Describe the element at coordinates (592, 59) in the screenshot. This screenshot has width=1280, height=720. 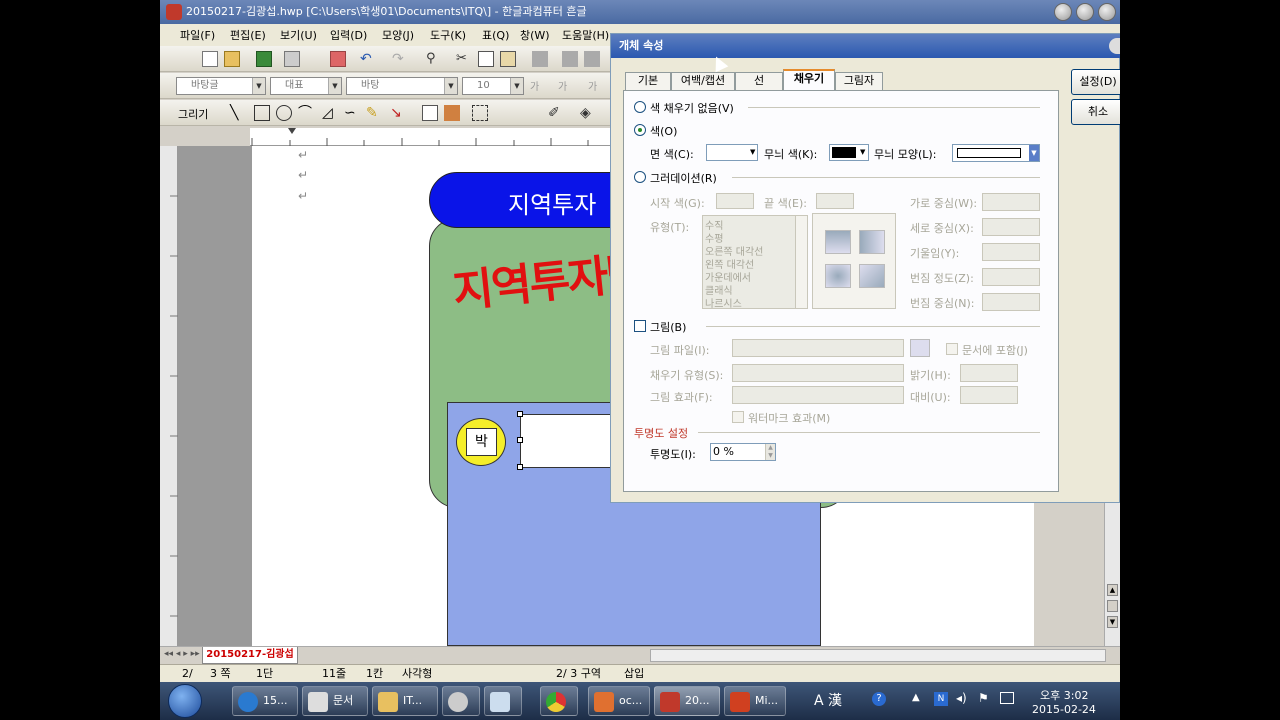
I see `para-shape-icon` at that location.